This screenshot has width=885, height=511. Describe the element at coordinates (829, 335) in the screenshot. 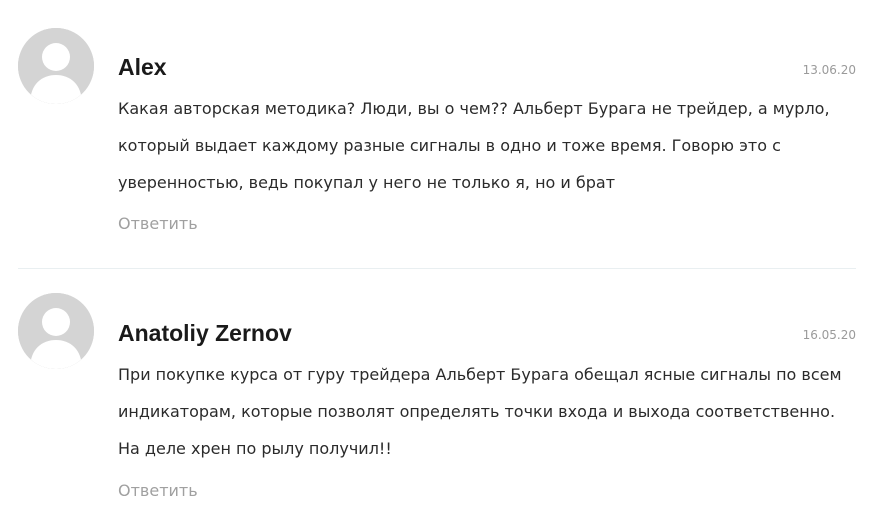

I see `comment-date: 16.05.20` at that location.